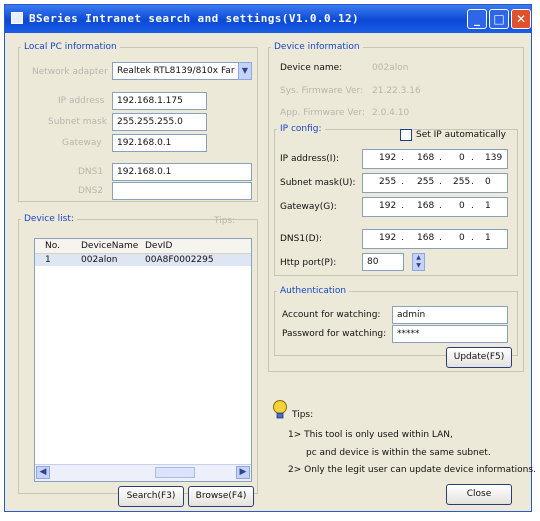 The image size is (540, 521). Describe the element at coordinates (158, 246) in the screenshot. I see `col-dev-id: DevID` at that location.